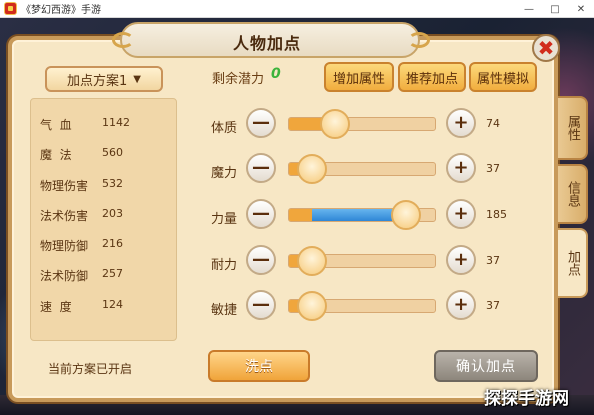 The width and height of the screenshot is (594, 415). I want to click on stat-name: 物理防御, so click(64, 246).